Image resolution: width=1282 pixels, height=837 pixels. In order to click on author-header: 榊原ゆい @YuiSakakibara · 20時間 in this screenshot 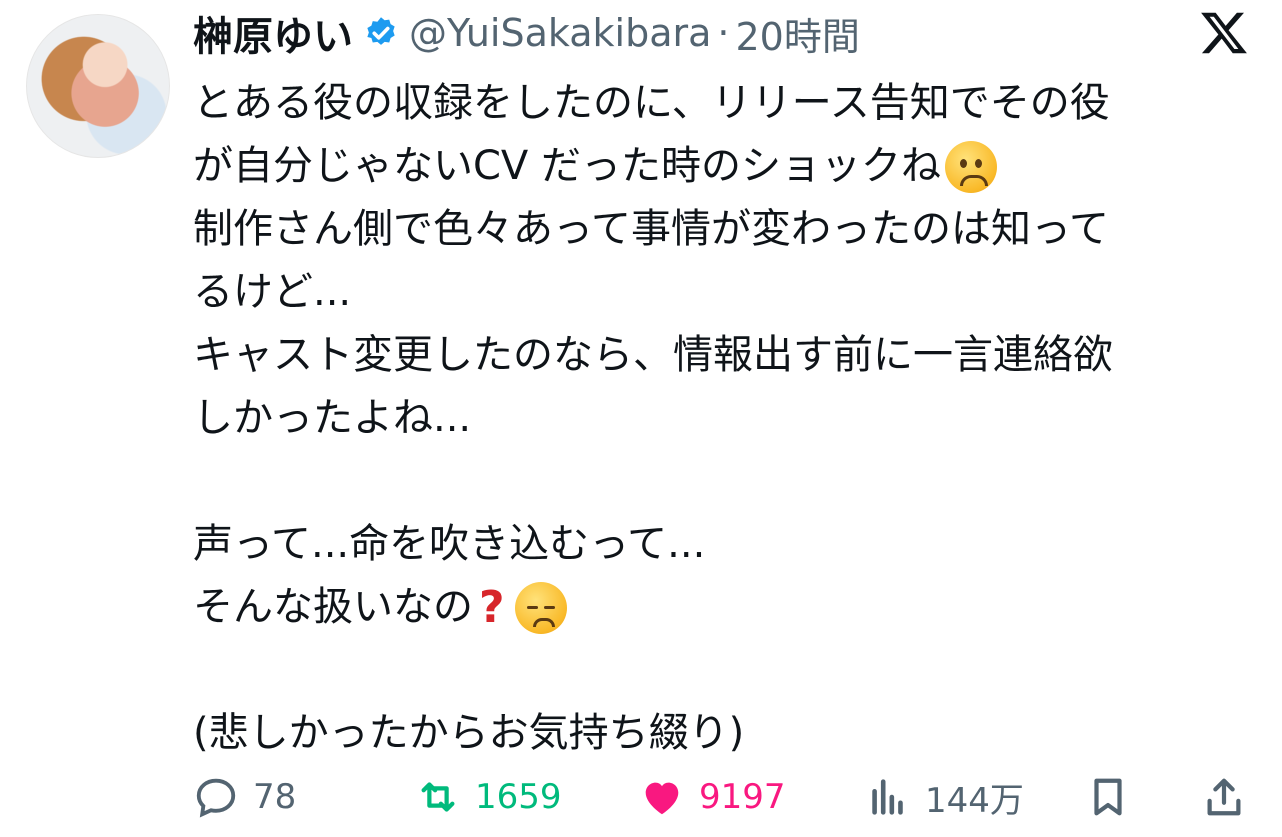, I will do `click(526, 33)`.